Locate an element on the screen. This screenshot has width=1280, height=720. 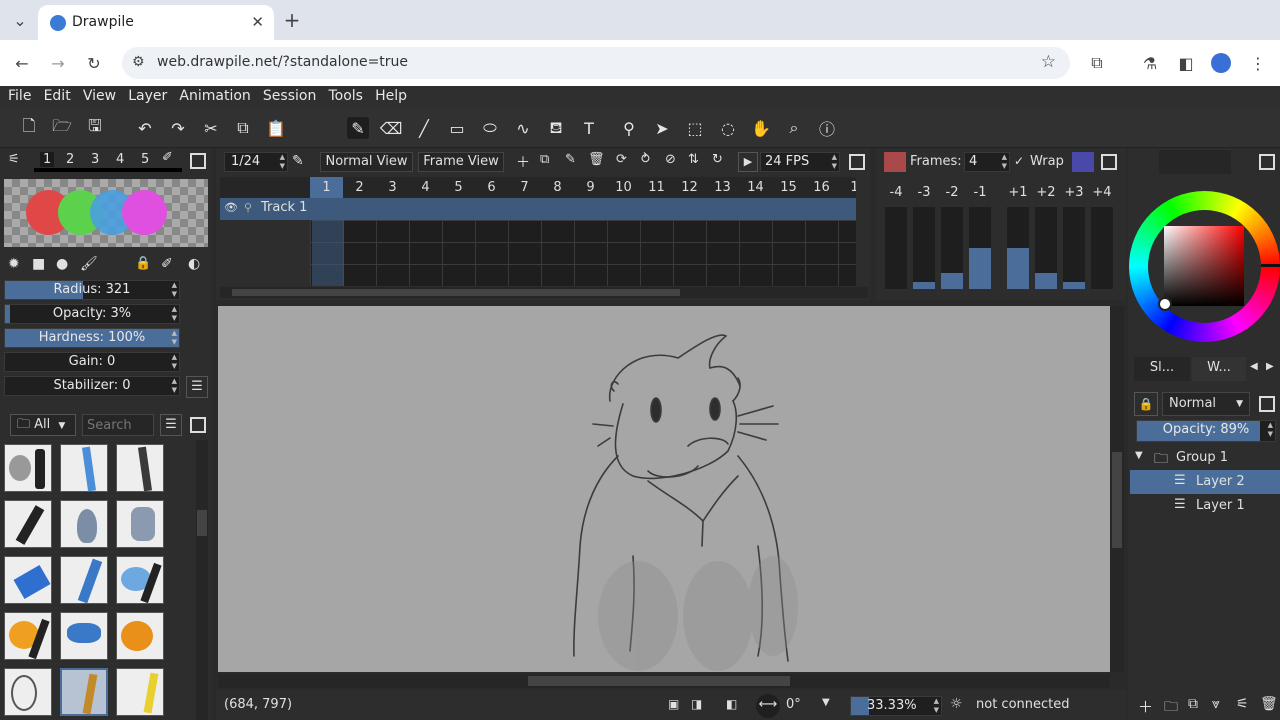
square-brush-icon: ■ is located at coordinates (38, 264).